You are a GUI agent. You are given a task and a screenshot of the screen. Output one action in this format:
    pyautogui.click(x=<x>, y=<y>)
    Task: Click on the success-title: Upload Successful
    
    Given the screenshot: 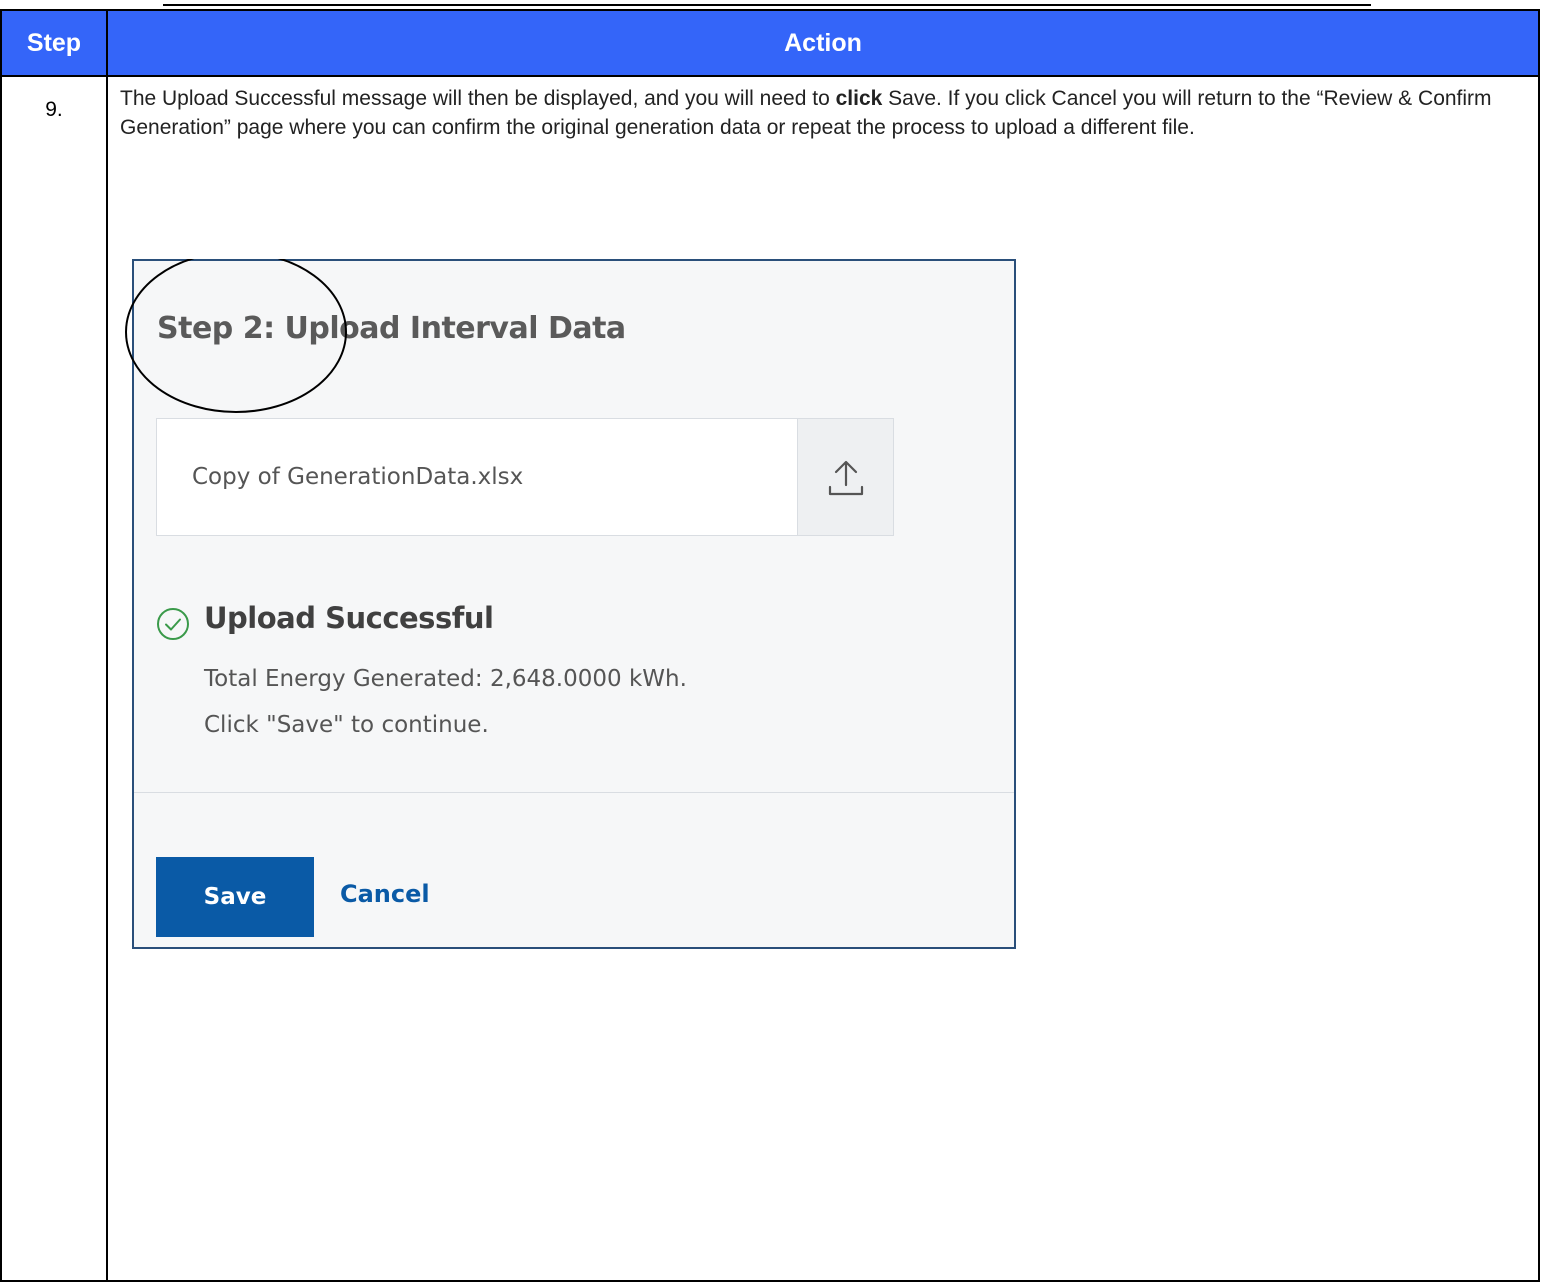 What is the action you would take?
    pyautogui.click(x=349, y=618)
    